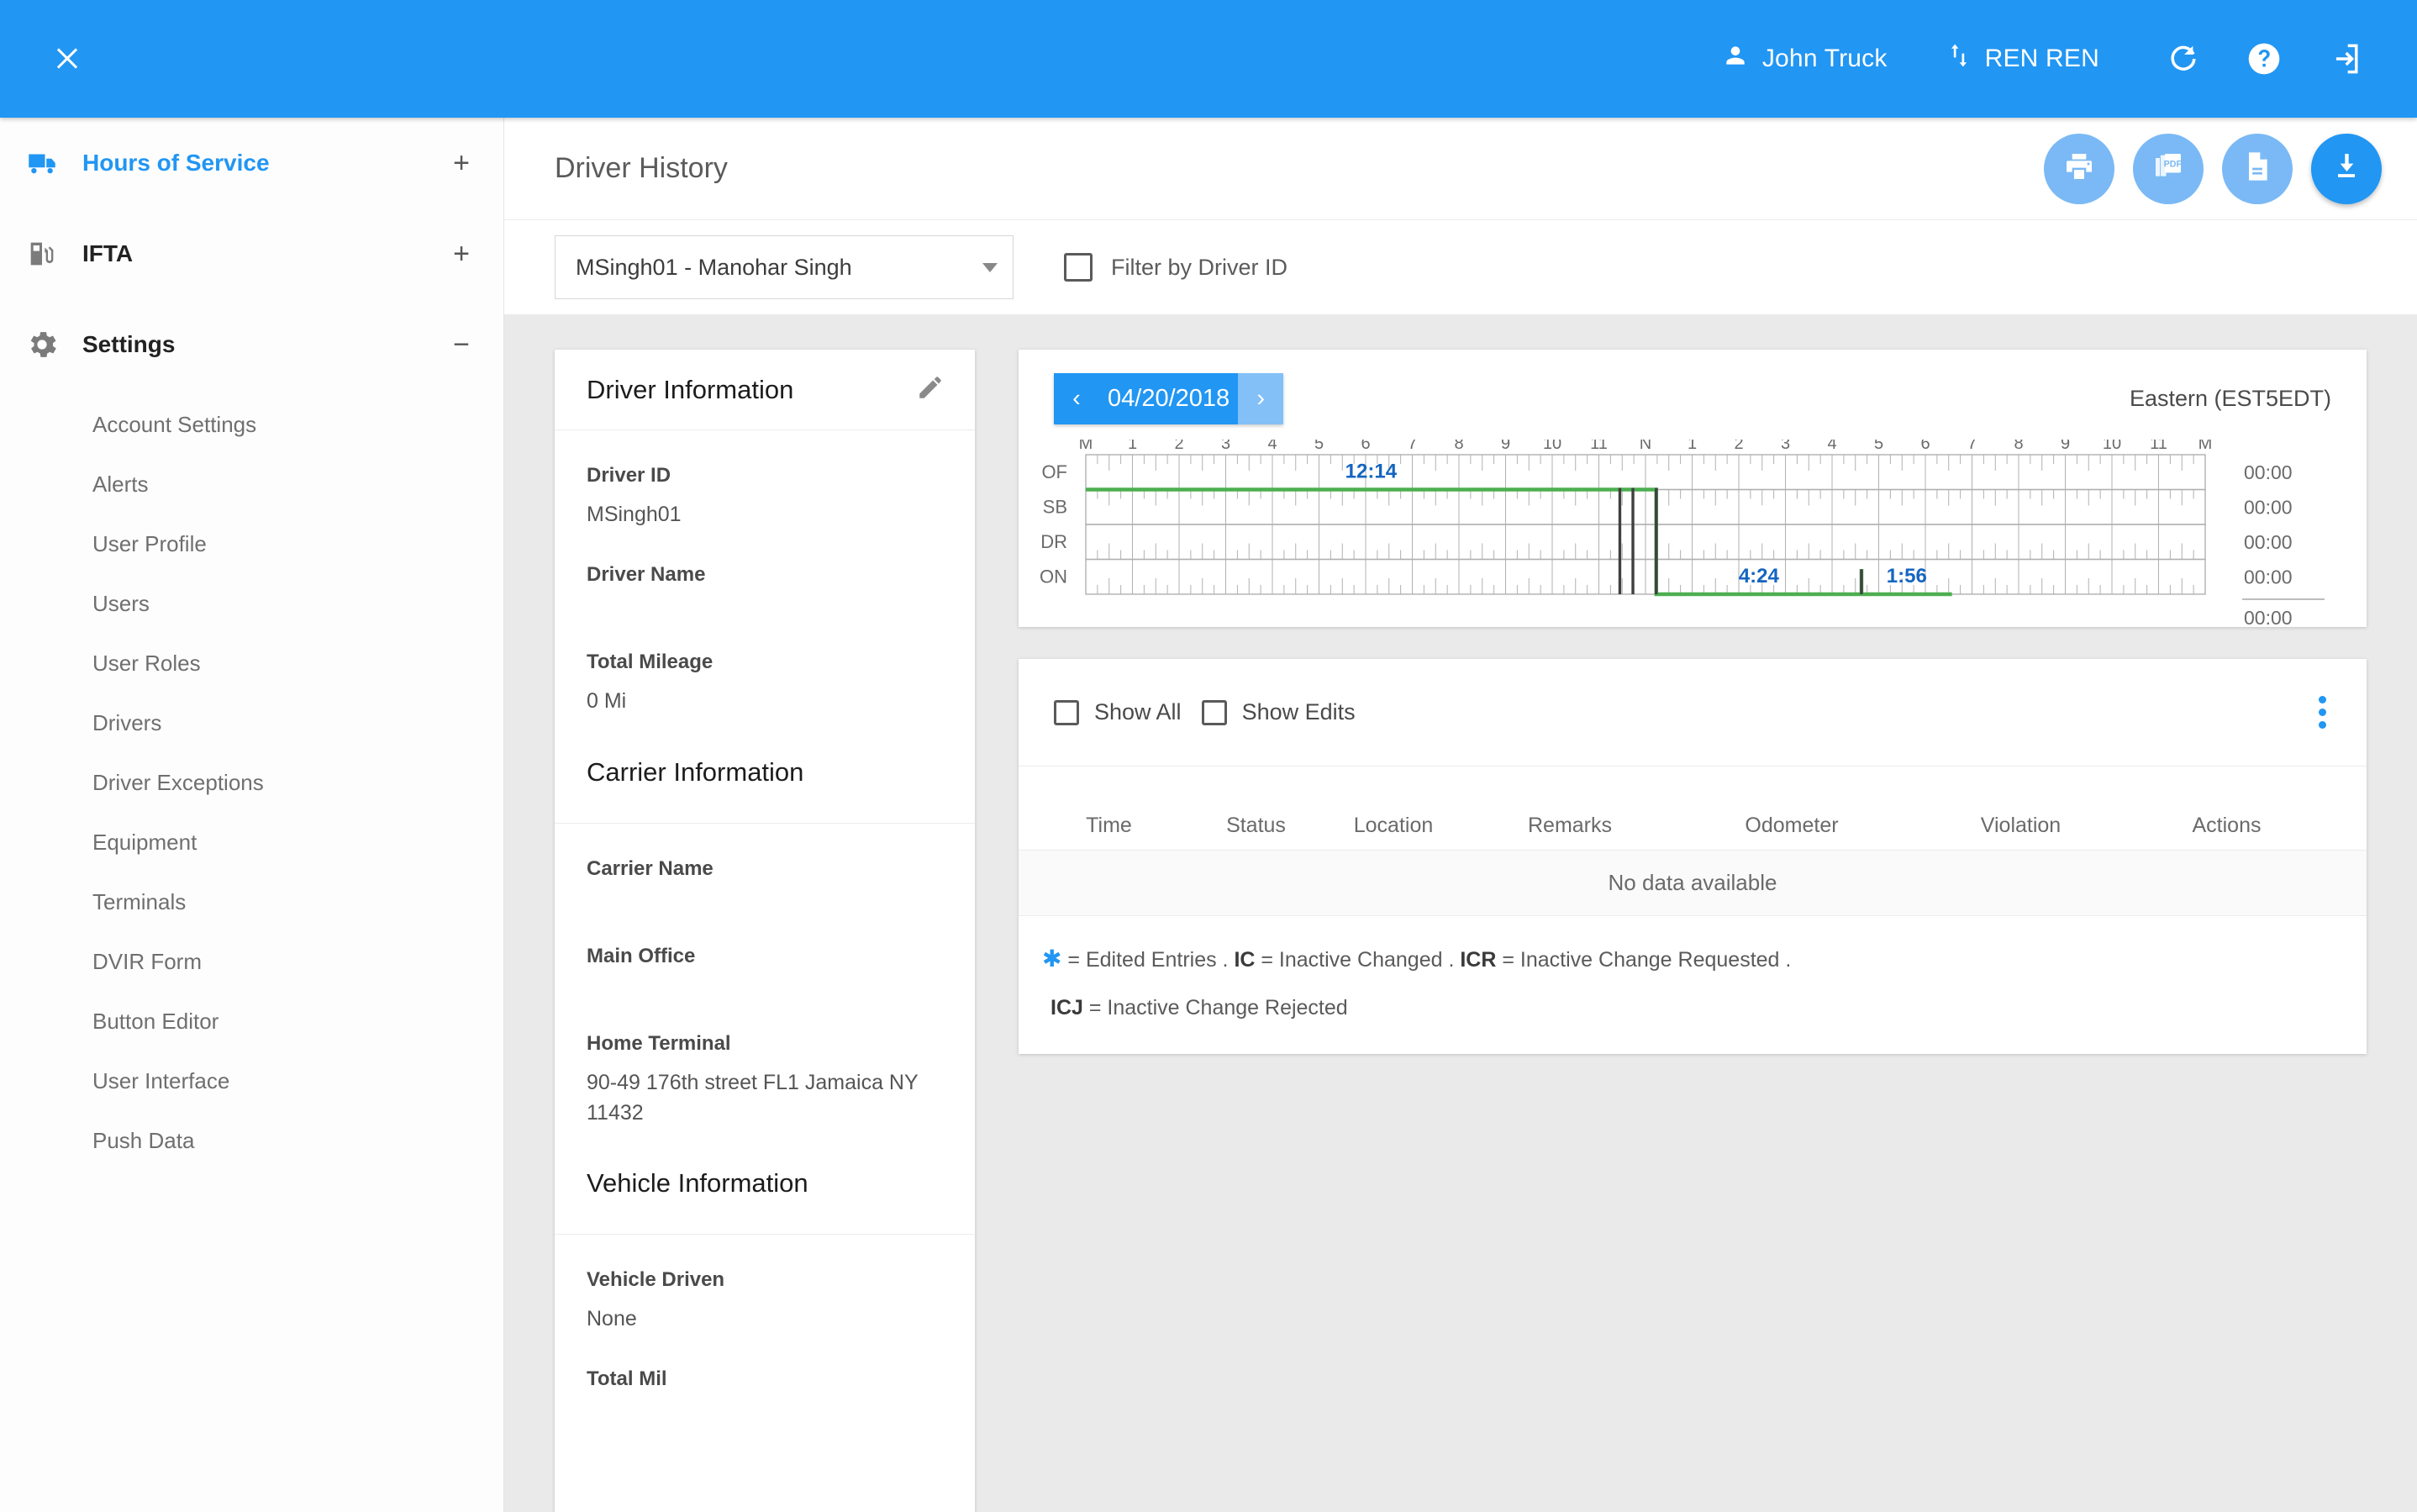 The height and width of the screenshot is (1512, 2417). What do you see at coordinates (1245, 960) in the screenshot?
I see `legend-code-ic: IC` at bounding box center [1245, 960].